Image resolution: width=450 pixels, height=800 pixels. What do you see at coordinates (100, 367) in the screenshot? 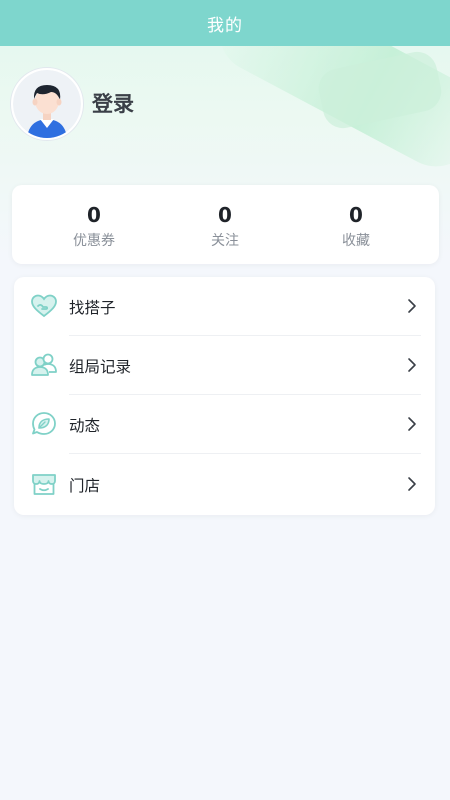
I see `menu-item-label: 组局记录` at bounding box center [100, 367].